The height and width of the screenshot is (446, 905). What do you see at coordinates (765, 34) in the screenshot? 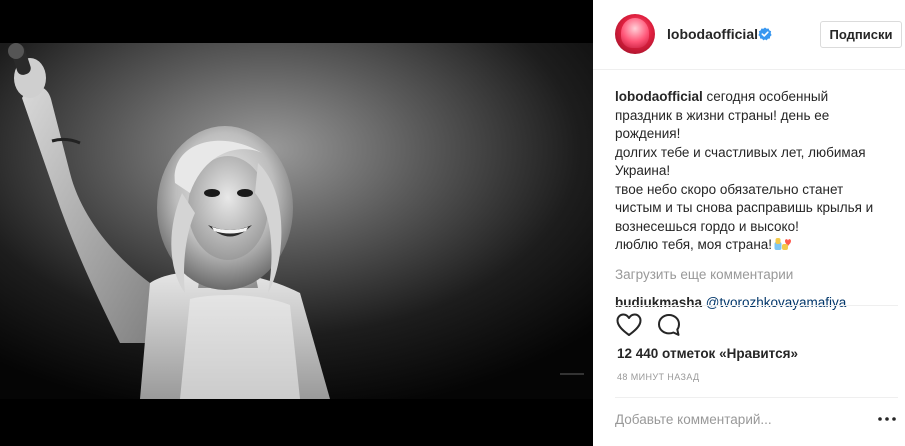
I see `verified-badge-icon` at bounding box center [765, 34].